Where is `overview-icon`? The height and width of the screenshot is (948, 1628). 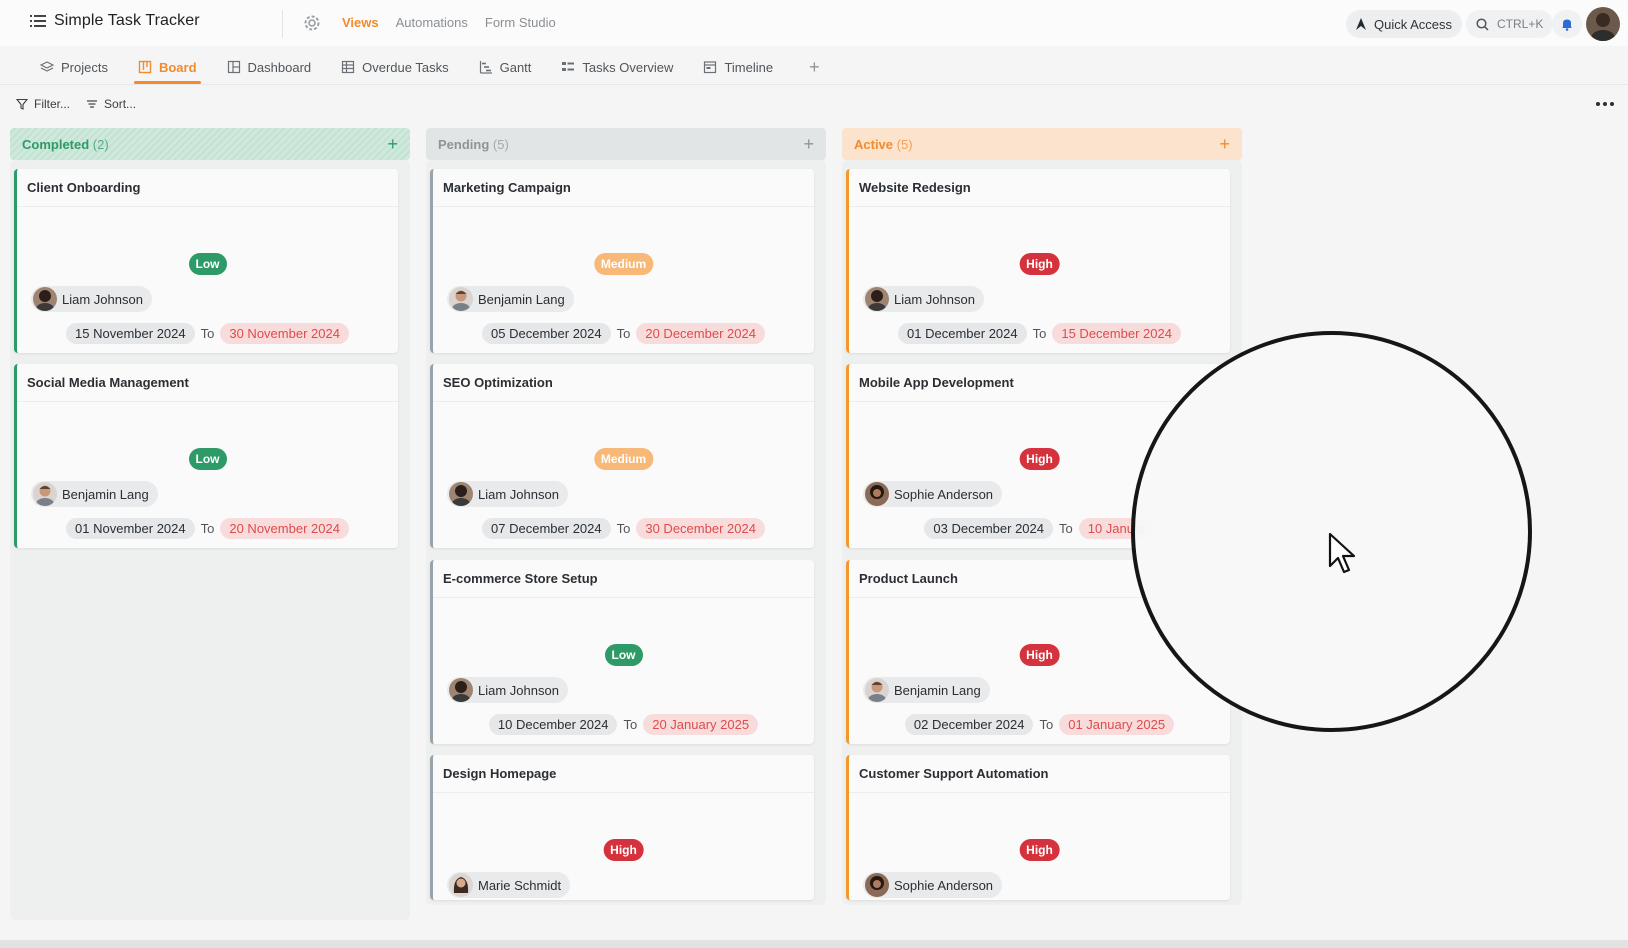
overview-icon is located at coordinates (568, 66).